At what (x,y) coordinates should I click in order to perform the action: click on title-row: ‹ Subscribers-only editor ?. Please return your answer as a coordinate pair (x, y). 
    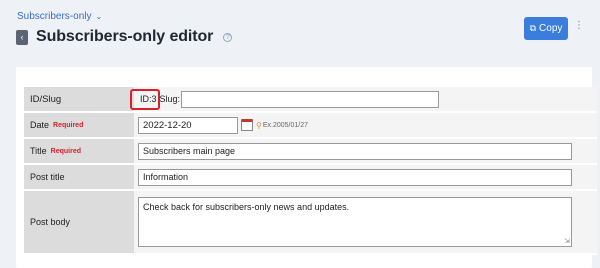
    Looking at the image, I should click on (124, 37).